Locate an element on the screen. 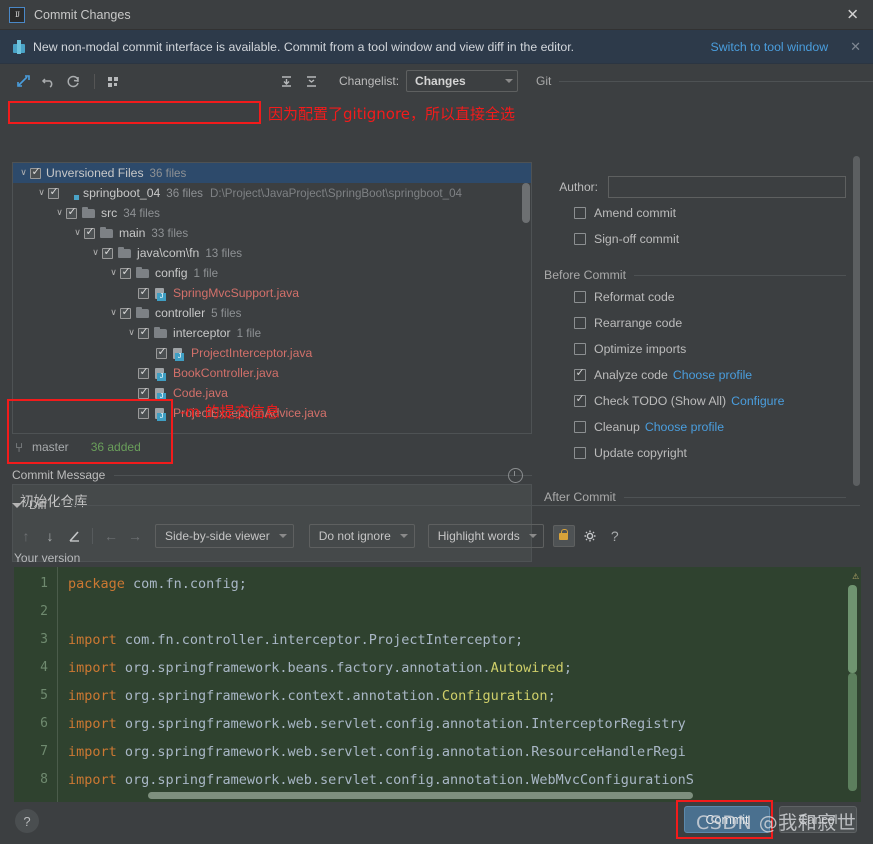  refresh-icon is located at coordinates (73, 81).